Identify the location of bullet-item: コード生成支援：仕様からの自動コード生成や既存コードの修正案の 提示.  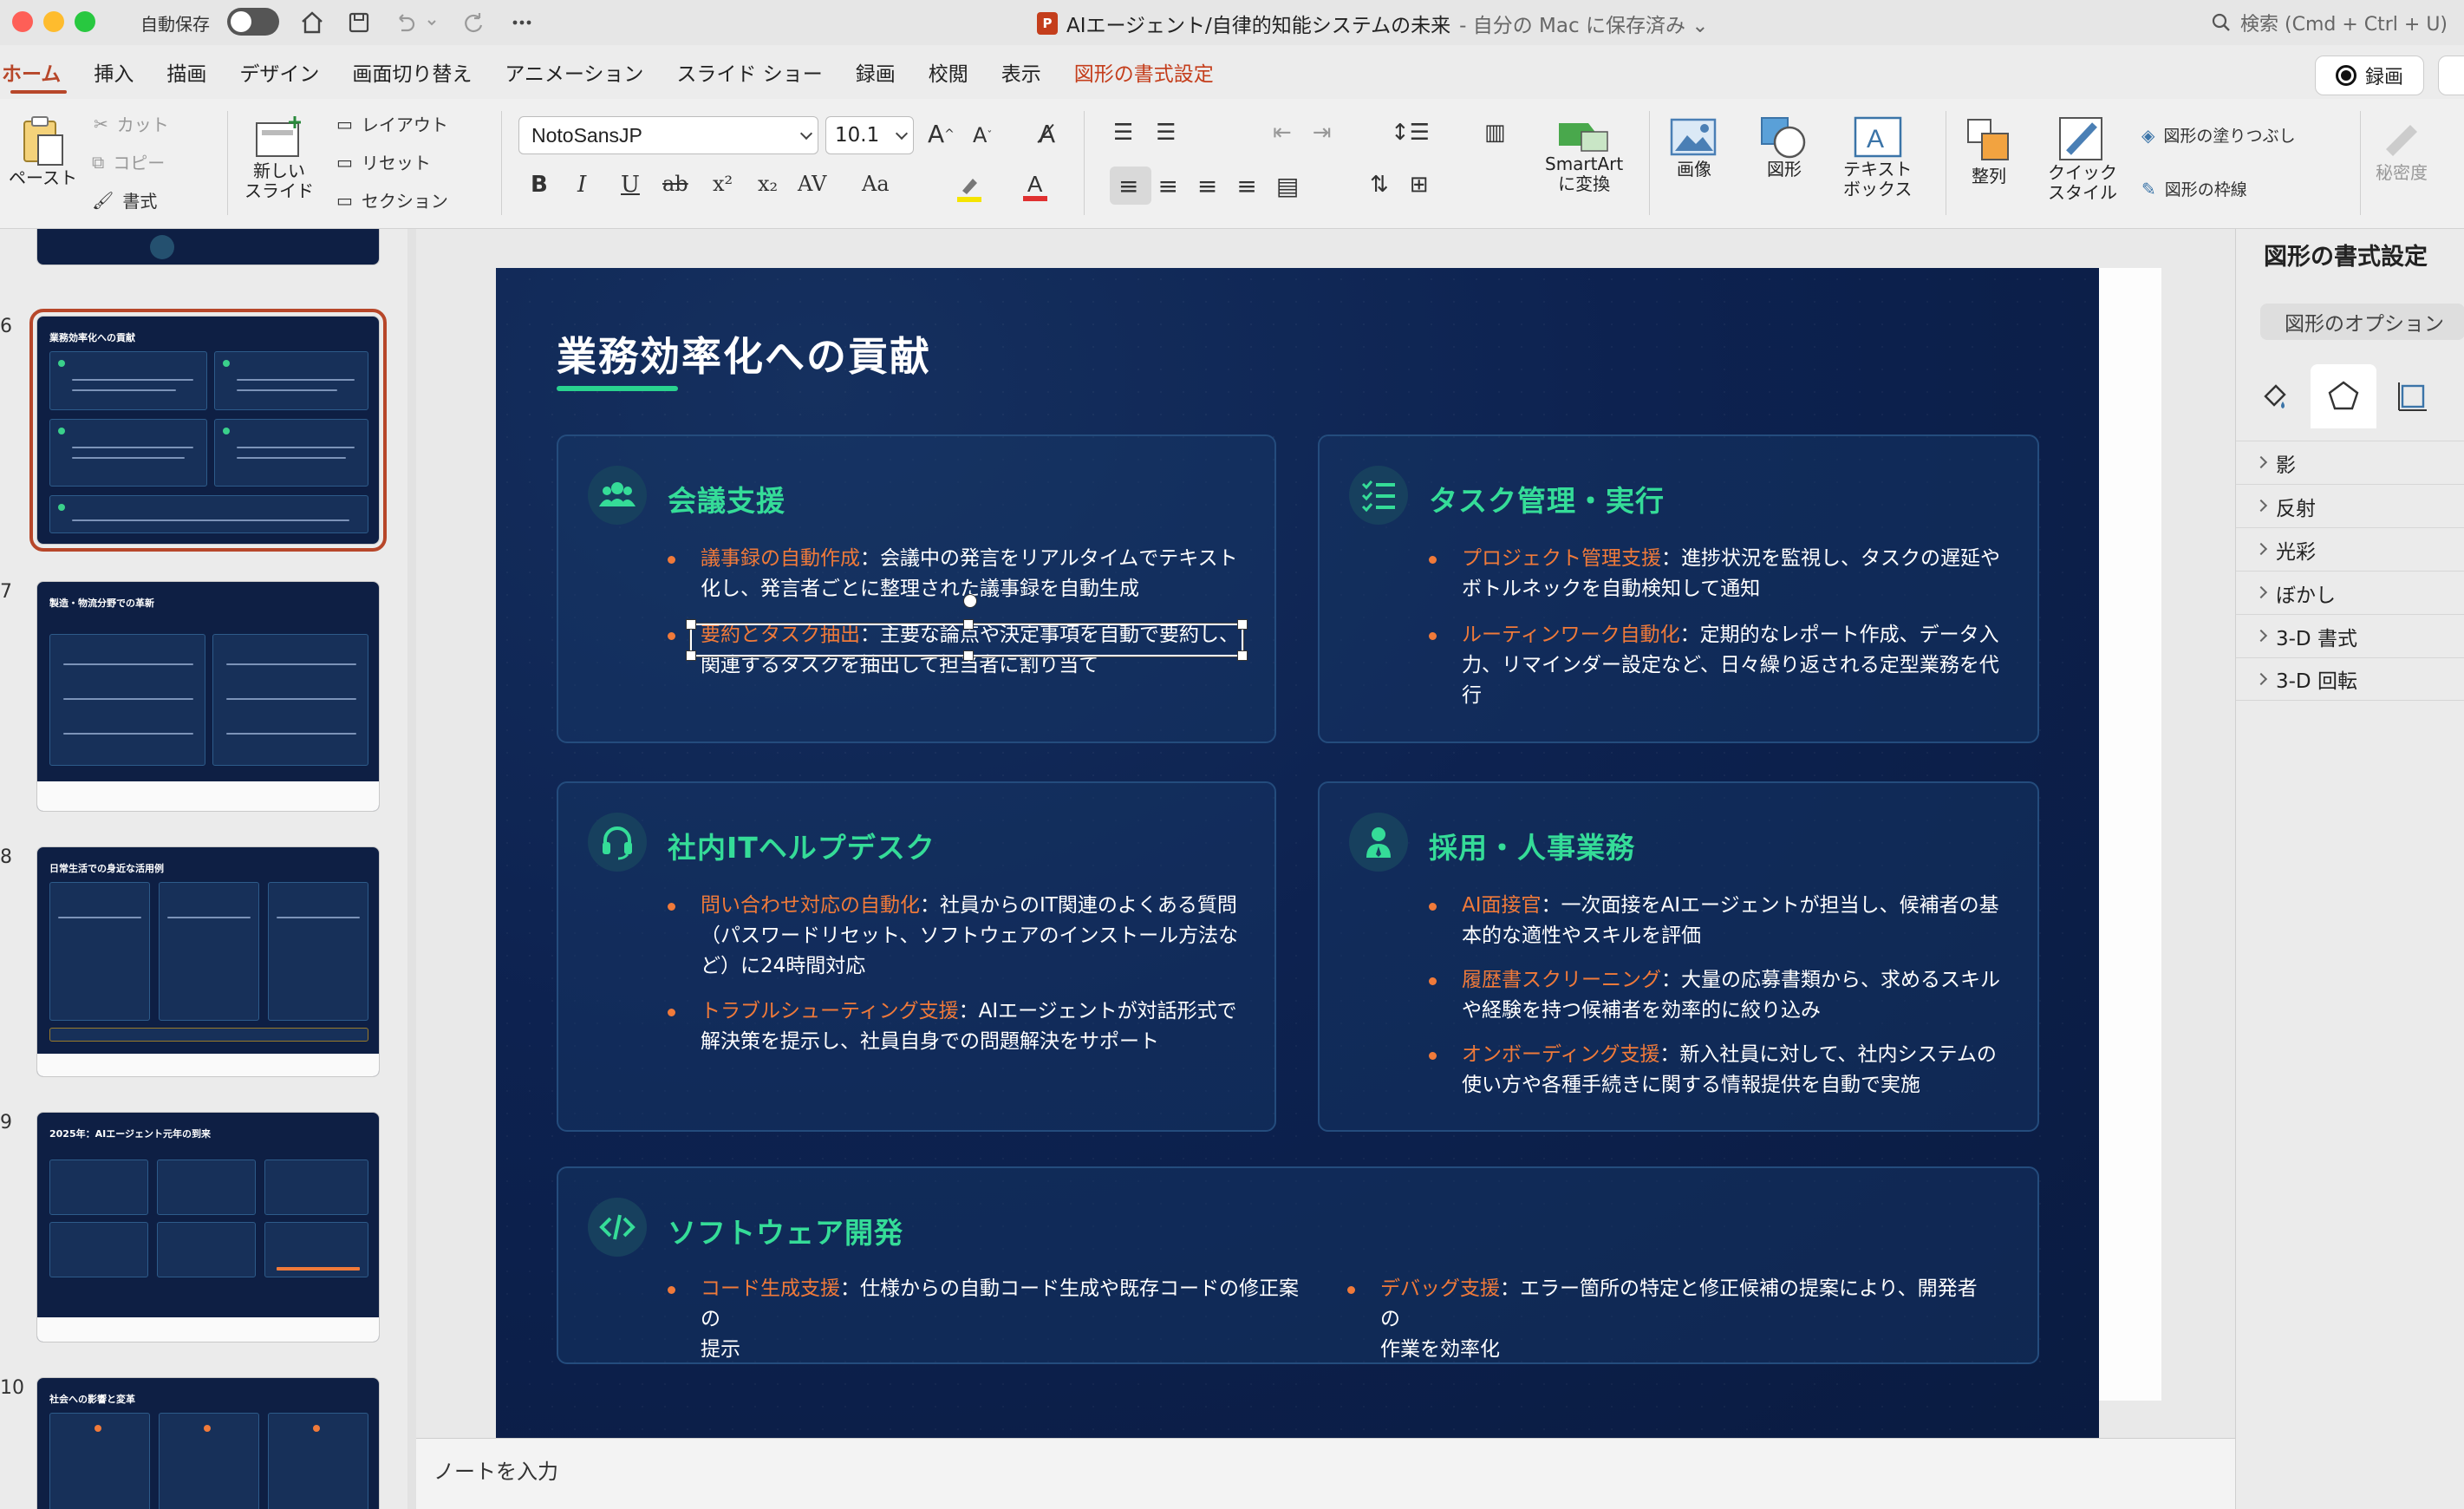
(987, 1320).